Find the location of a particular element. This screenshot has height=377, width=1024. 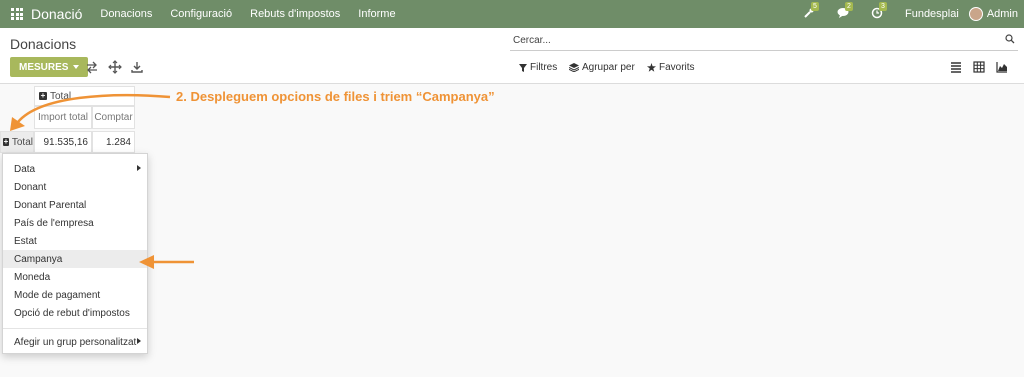

curved-arrow-head is located at coordinates (17, 124).